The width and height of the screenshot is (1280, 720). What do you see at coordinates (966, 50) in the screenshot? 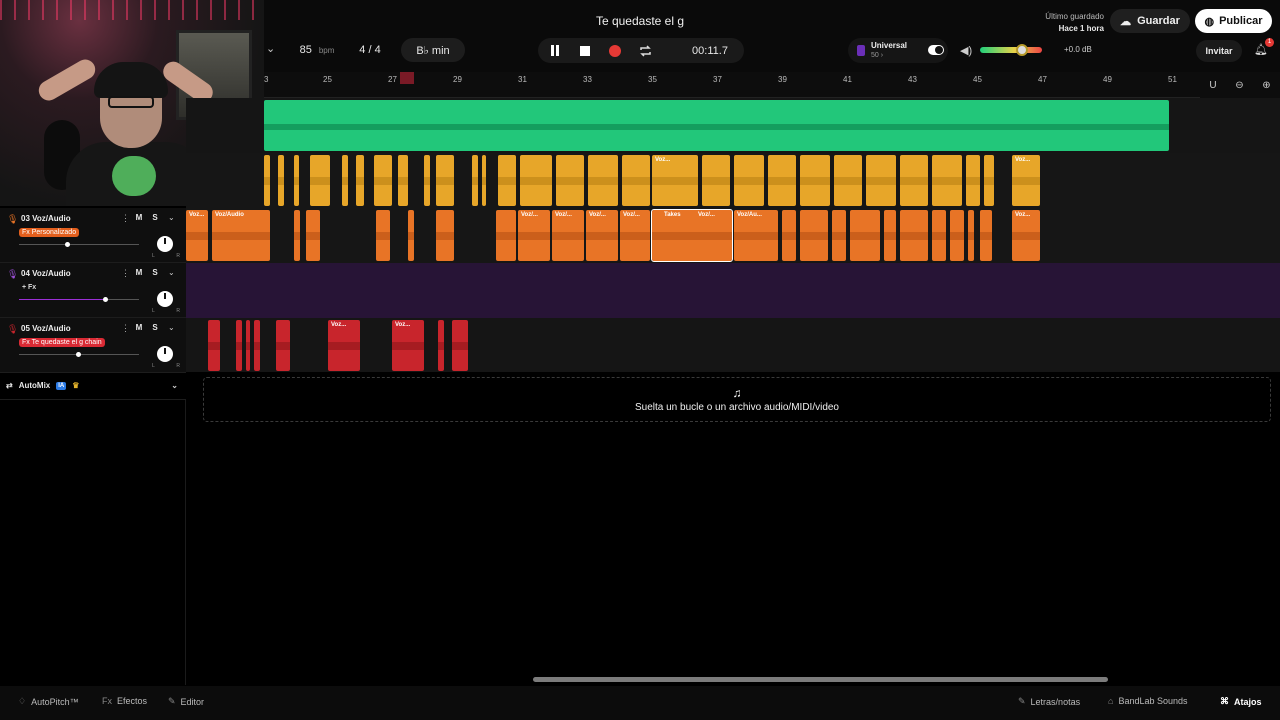
I see `speaker-icon: ◀)` at bounding box center [966, 50].